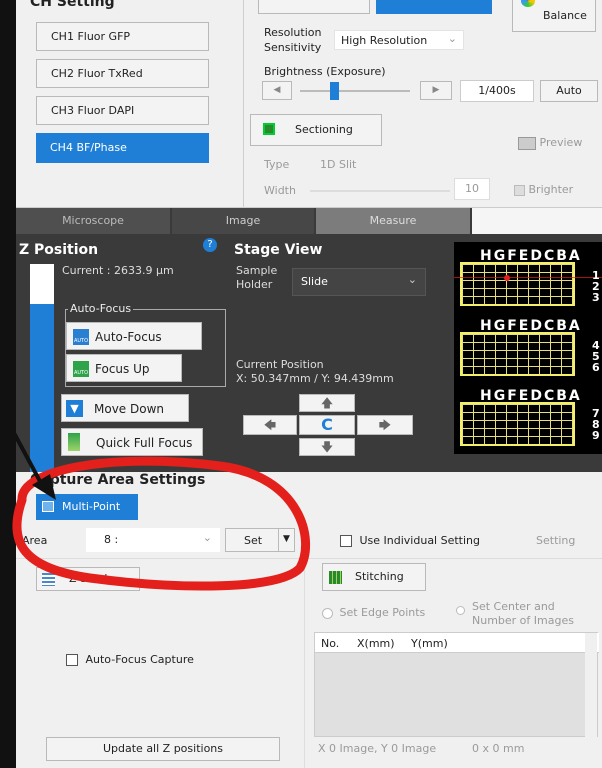  What do you see at coordinates (334, 91) in the screenshot?
I see `brightness-slider-thumb` at bounding box center [334, 91].